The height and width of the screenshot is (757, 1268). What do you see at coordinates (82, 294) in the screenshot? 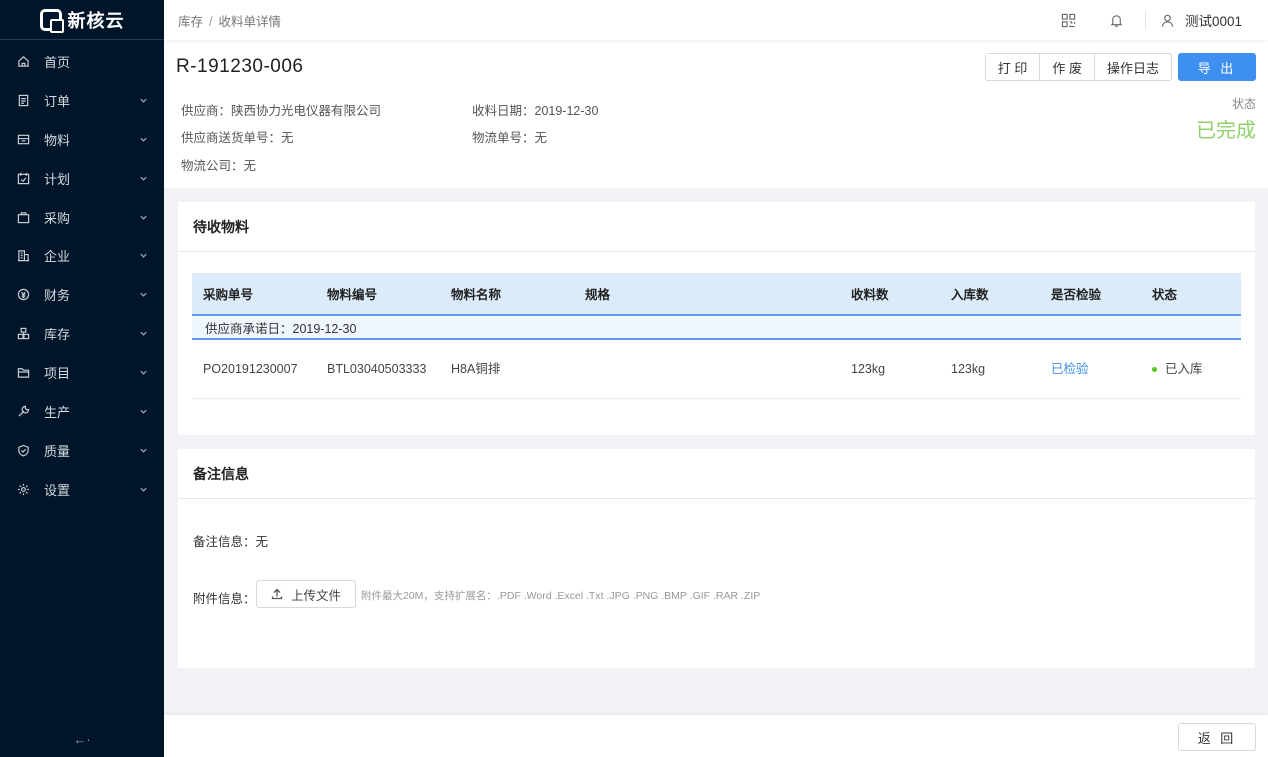
I see `sidebar-item-finance: 财务` at bounding box center [82, 294].